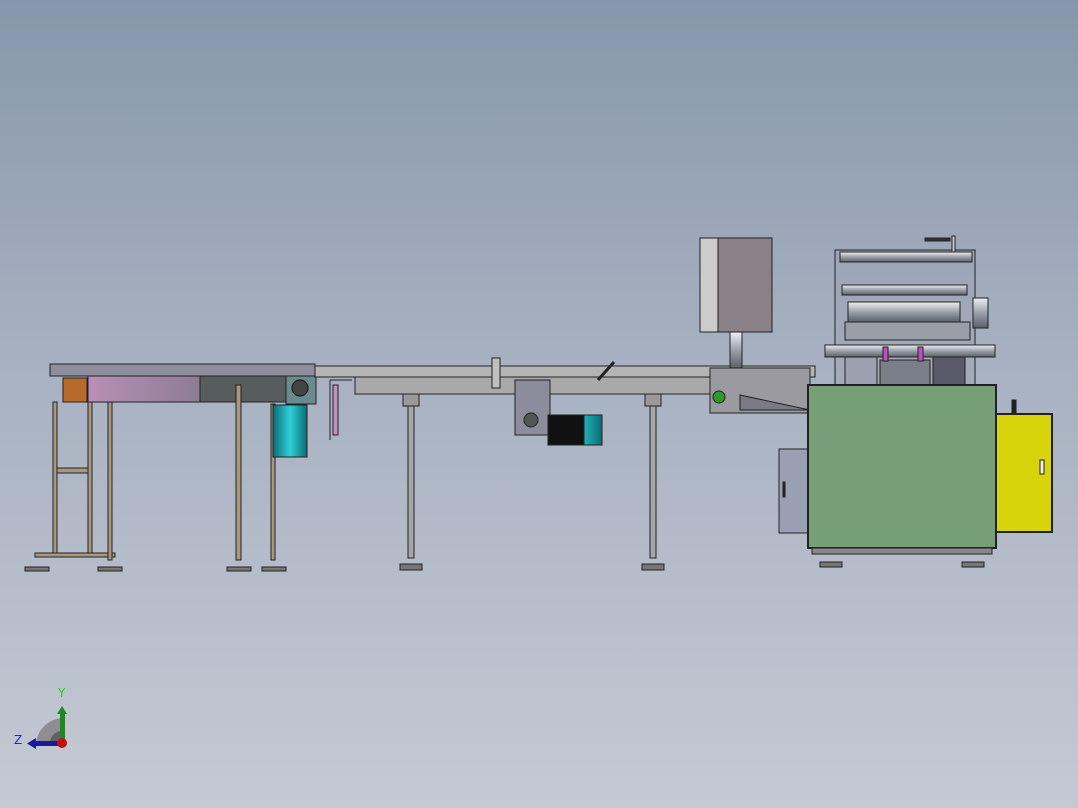 This screenshot has height=808, width=1078. I want to click on axis-triad: Y Z, so click(40, 717).